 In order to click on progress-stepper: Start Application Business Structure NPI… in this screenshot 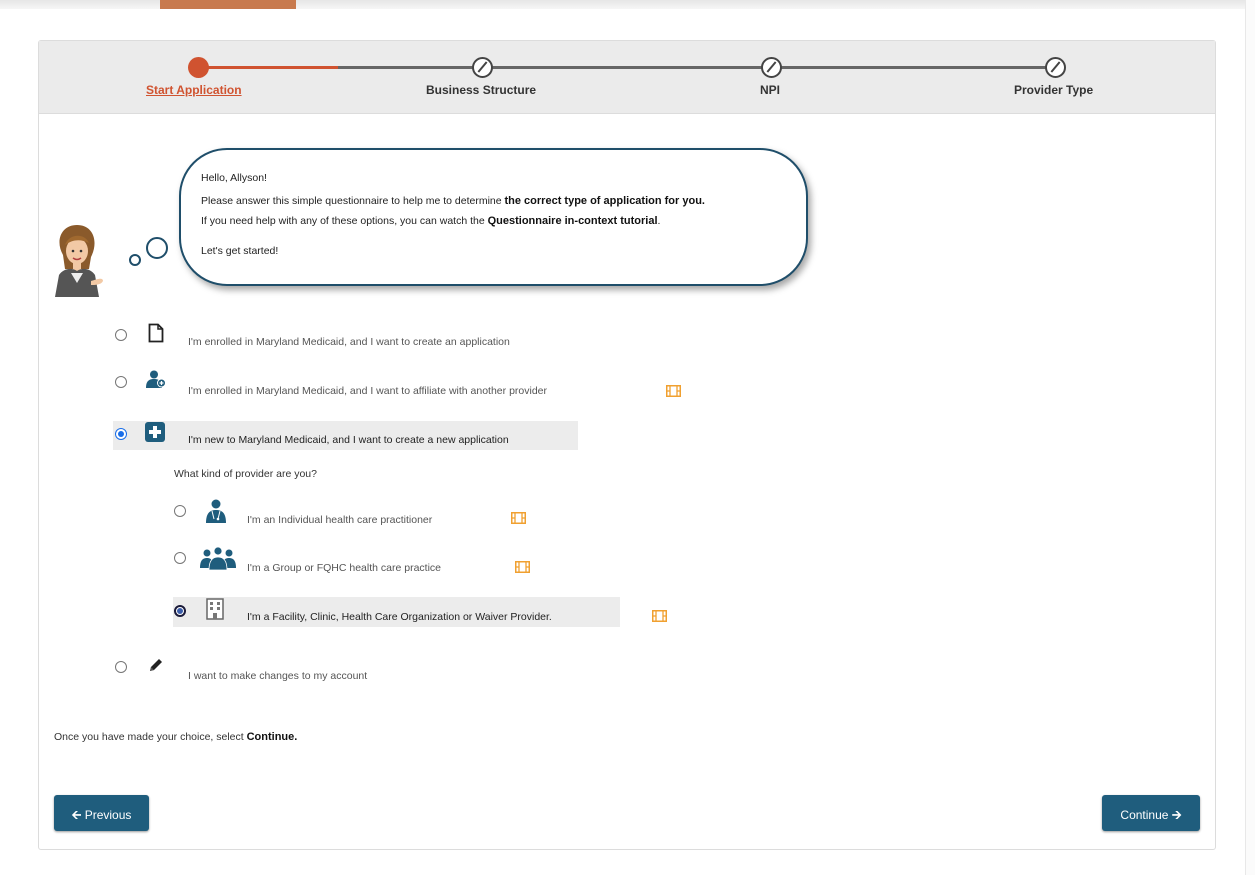, I will do `click(627, 77)`.